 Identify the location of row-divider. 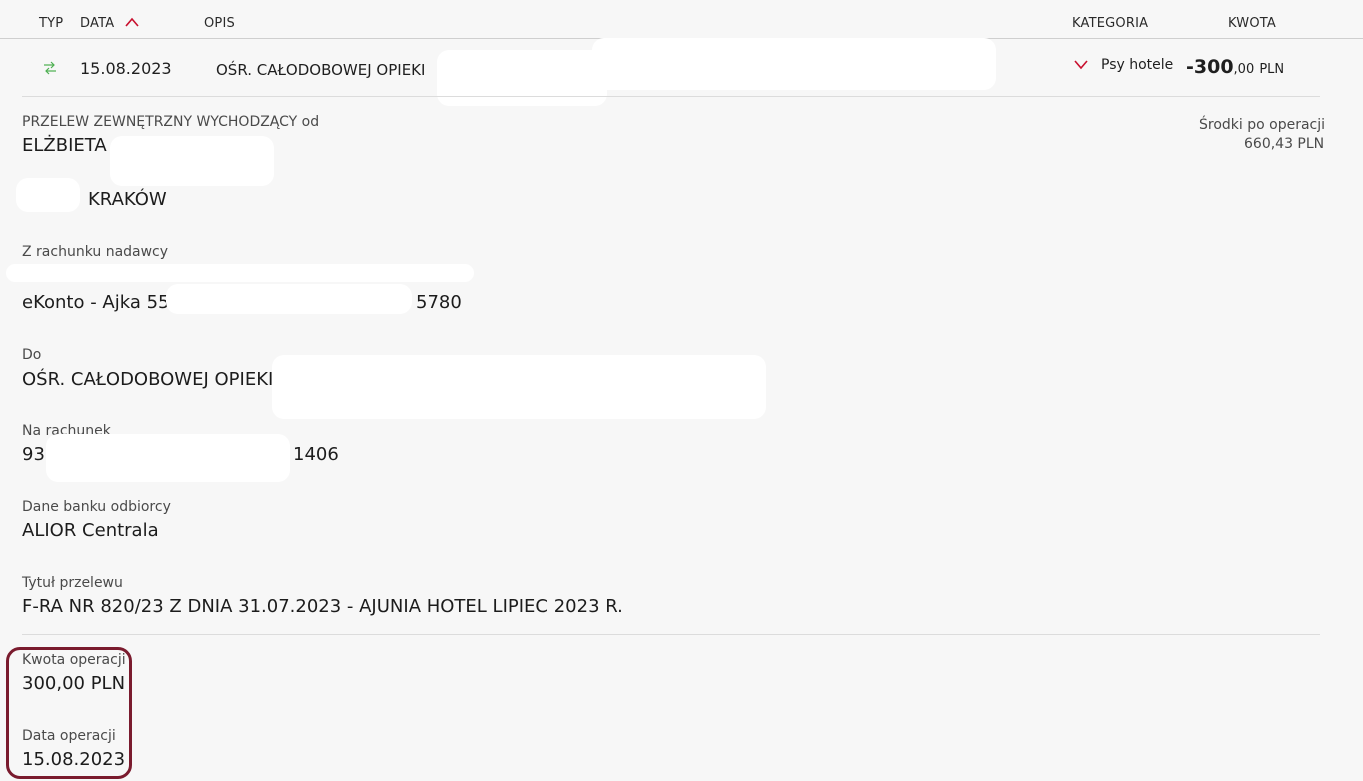
(671, 96).